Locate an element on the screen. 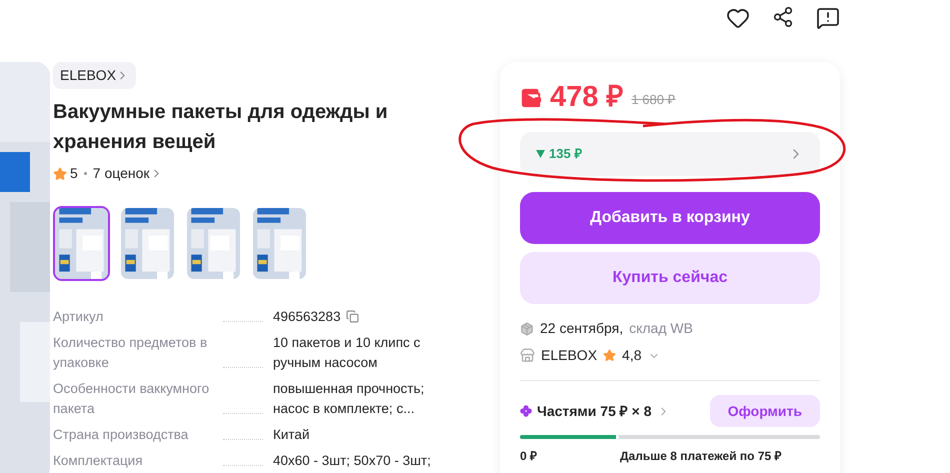  seller-rating: 4,8 is located at coordinates (632, 355).